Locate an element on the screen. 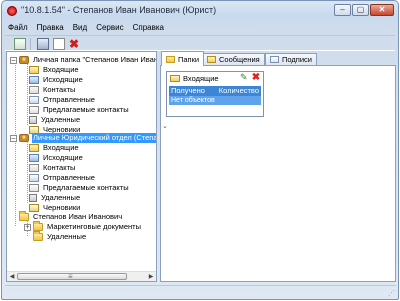 Image resolution: width=400 pixels, height=301 pixels. resize-grip-icon: ⋰ is located at coordinates (391, 293).